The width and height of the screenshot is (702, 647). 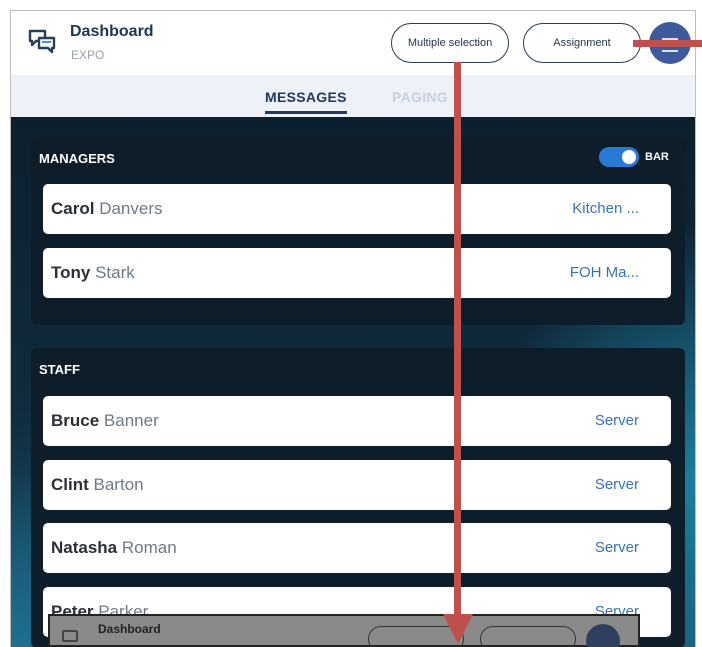 I want to click on contact-name: Natasha Roman, so click(x=114, y=548).